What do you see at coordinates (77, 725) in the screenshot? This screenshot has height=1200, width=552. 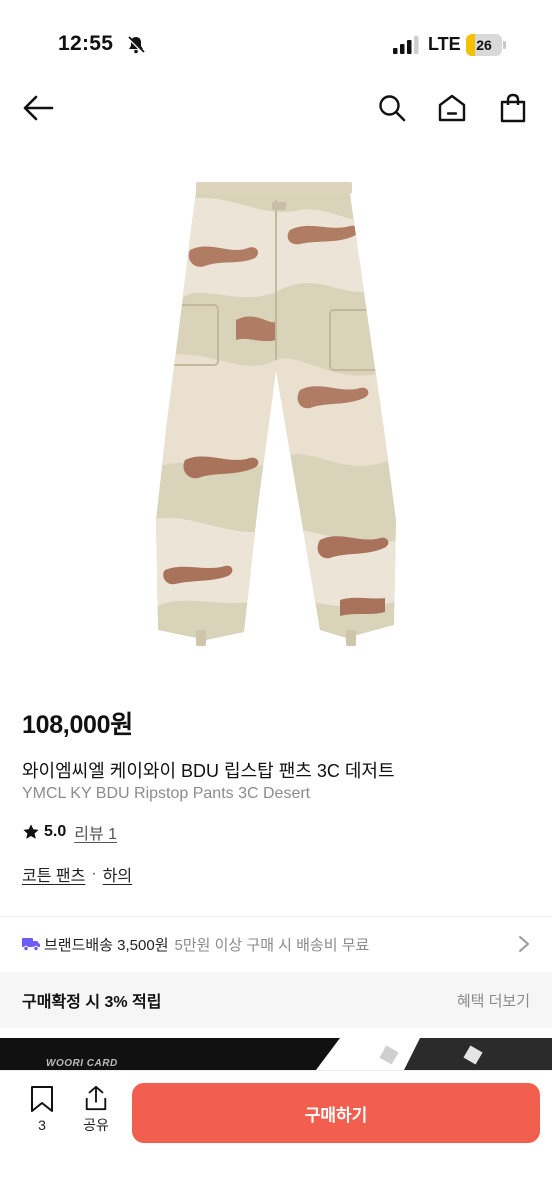 I see `price: 108,000원` at bounding box center [77, 725].